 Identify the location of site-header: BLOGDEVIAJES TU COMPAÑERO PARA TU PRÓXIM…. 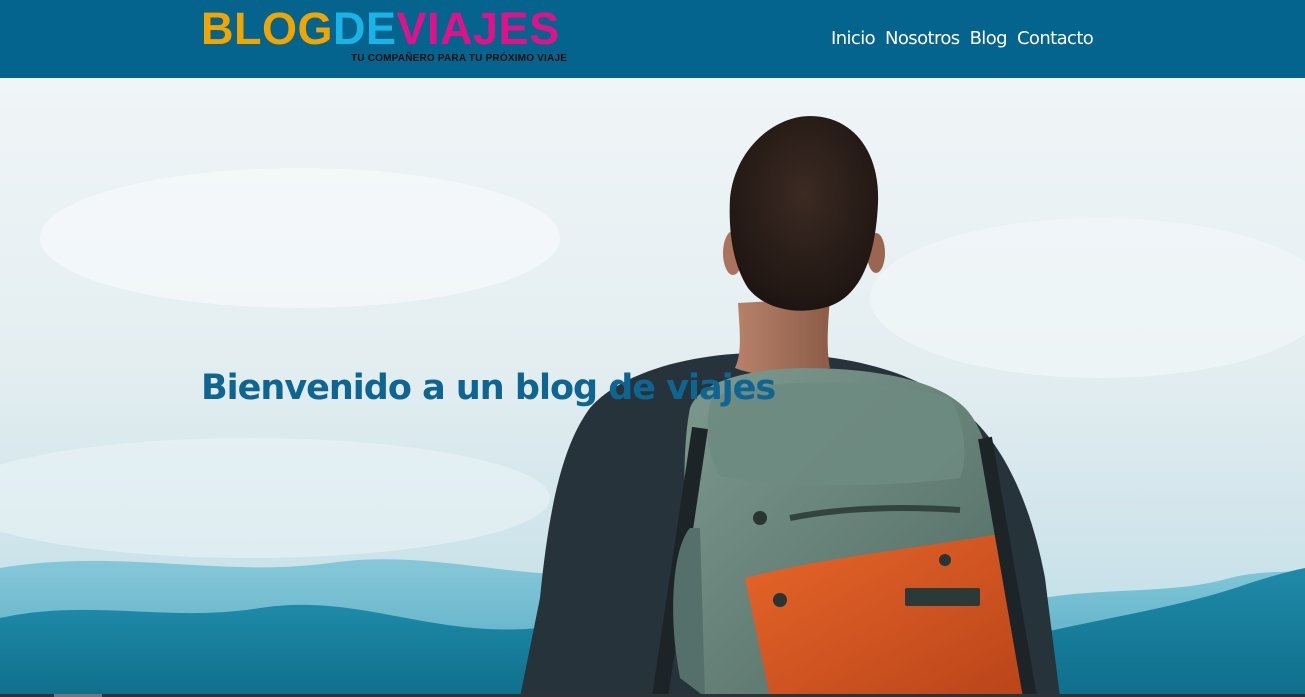
(652, 39).